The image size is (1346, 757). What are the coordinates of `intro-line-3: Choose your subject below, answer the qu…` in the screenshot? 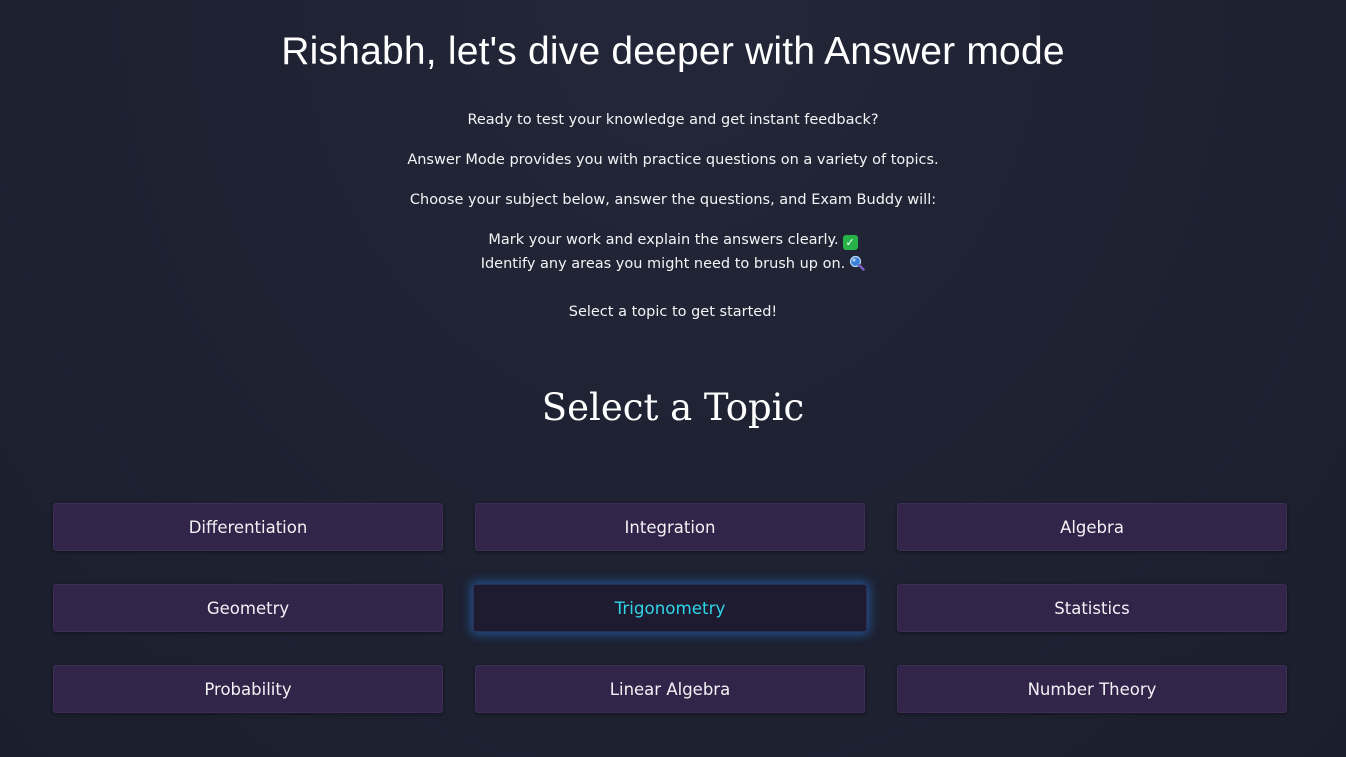 It's located at (673, 200).